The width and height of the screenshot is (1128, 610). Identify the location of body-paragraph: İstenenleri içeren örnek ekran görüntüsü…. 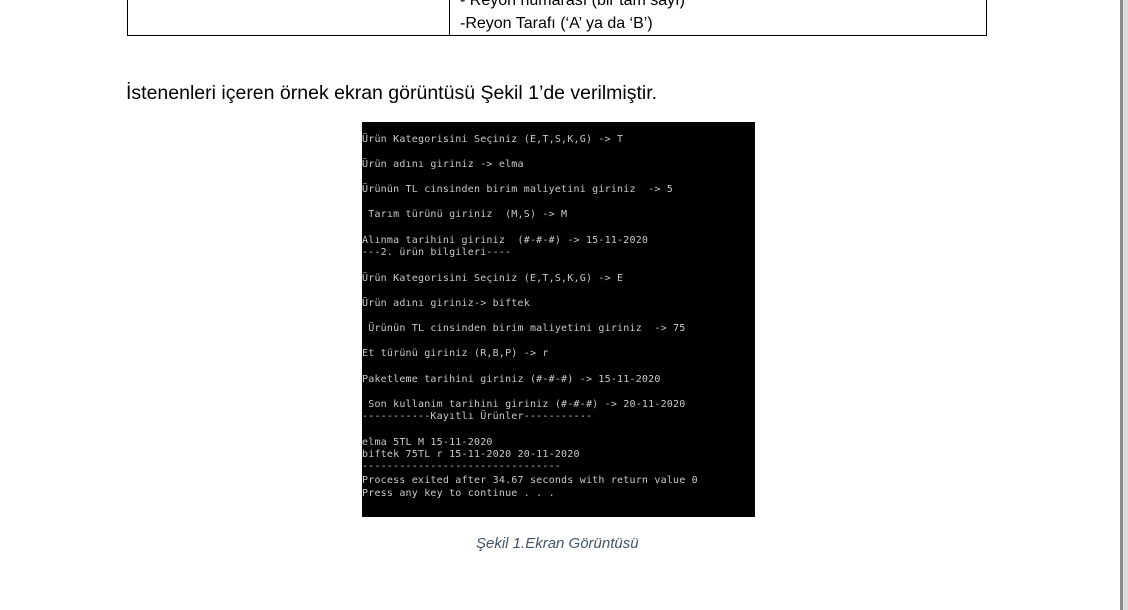
(392, 93).